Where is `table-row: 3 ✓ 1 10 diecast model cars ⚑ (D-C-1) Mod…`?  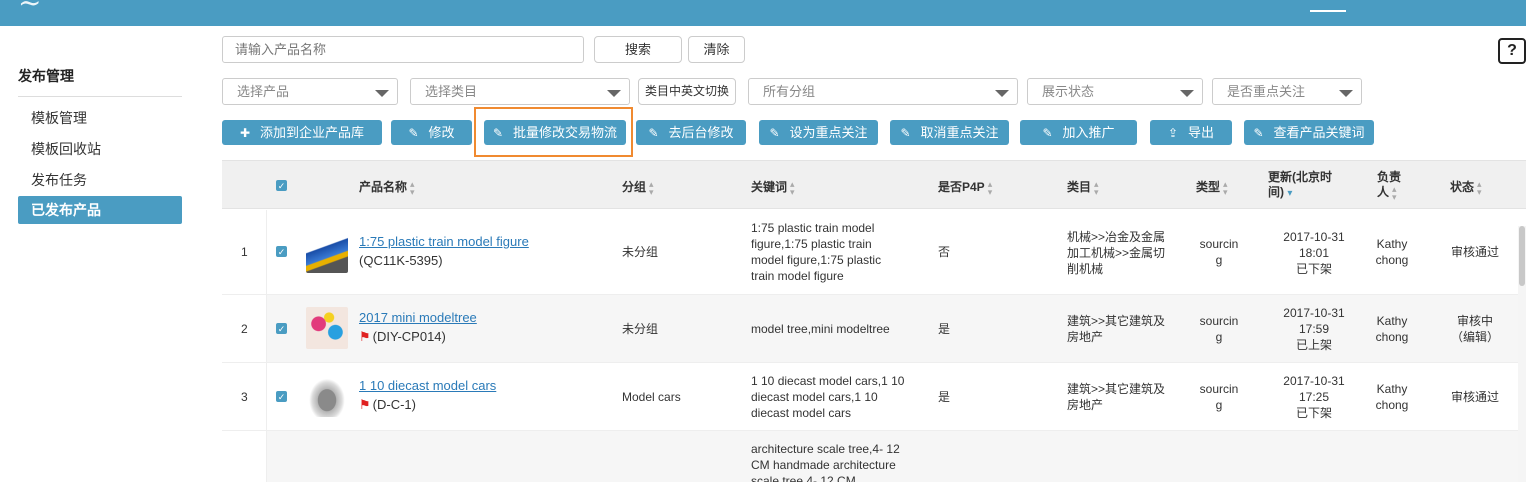 table-row: 3 ✓ 1 10 diecast model cars ⚑ (D-C-1) Mod… is located at coordinates (874, 397).